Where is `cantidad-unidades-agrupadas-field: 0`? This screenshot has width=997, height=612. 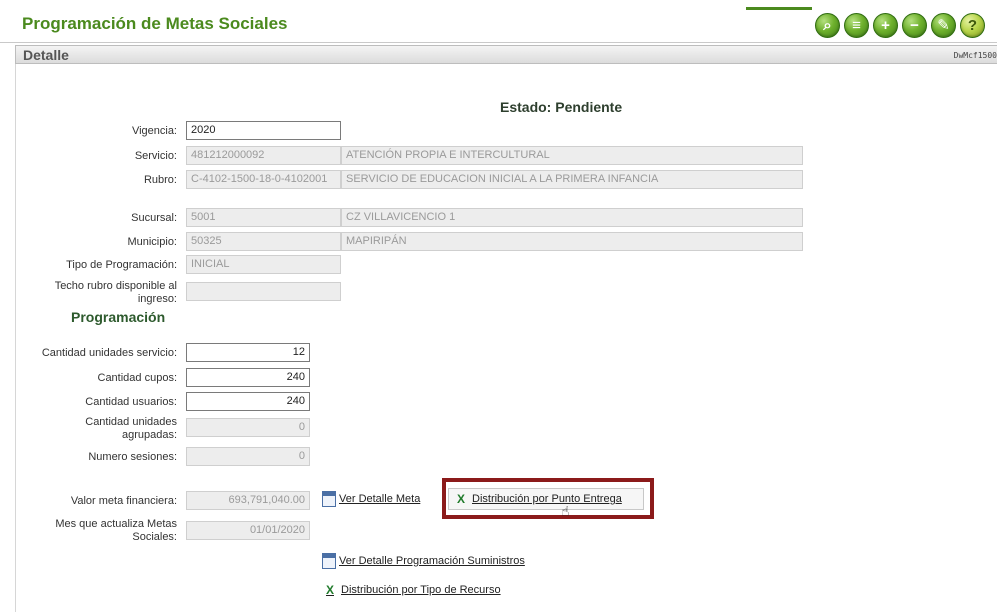 cantidad-unidades-agrupadas-field: 0 is located at coordinates (248, 427).